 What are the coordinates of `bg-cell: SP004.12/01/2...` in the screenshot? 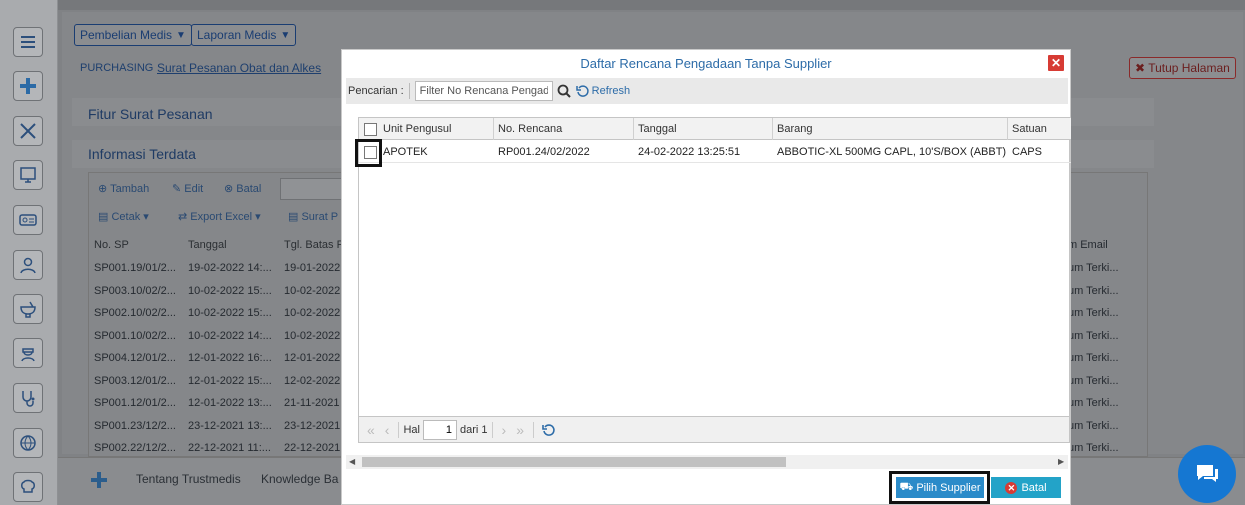 It's located at (135, 358).